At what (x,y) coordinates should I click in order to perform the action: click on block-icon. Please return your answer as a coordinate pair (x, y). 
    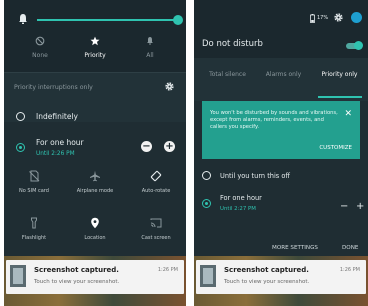
    Looking at the image, I should click on (40, 41).